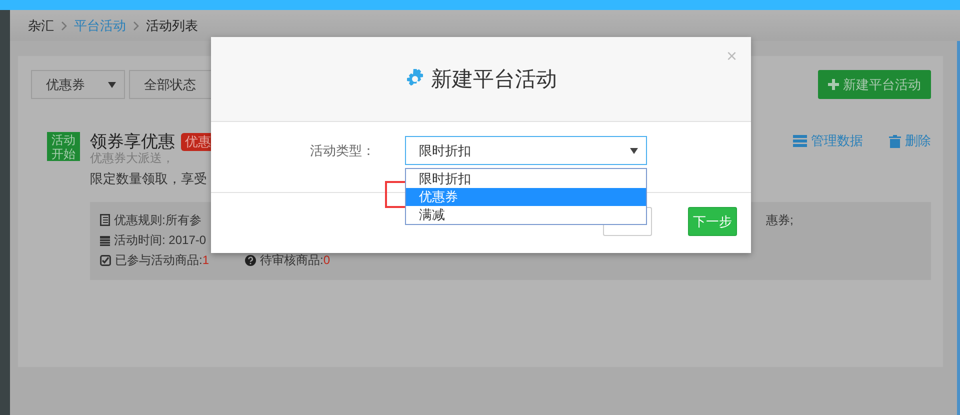  Describe the element at coordinates (41, 25) in the screenshot. I see `breadcrumb-item: 杂汇` at that location.